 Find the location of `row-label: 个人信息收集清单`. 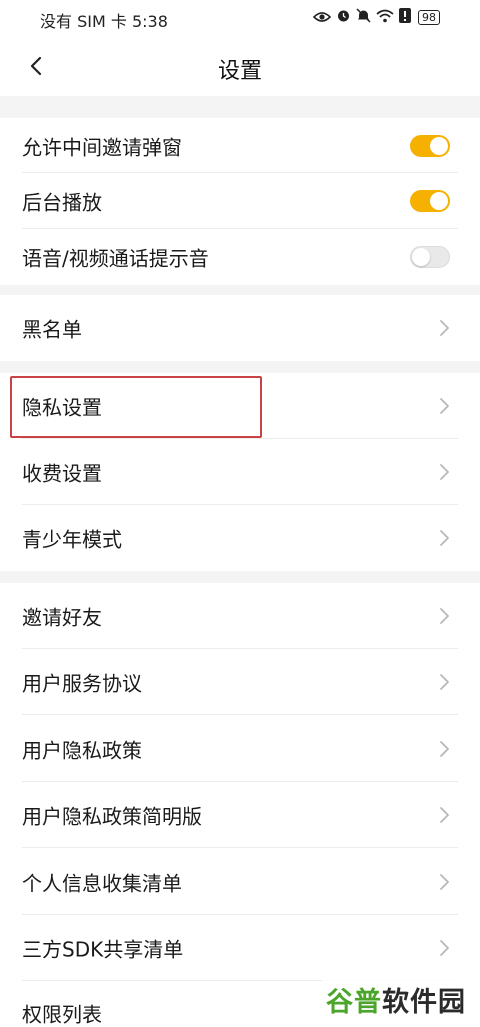

row-label: 个人信息收集清单 is located at coordinates (102, 883).